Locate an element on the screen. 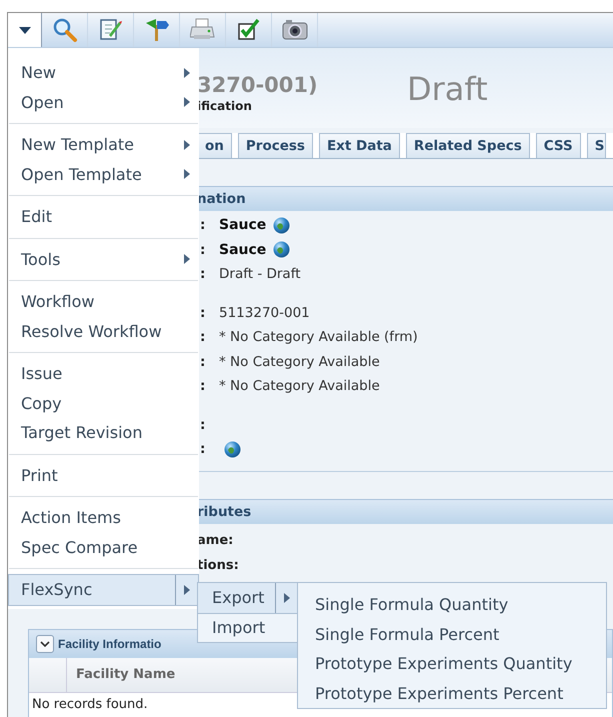 The height and width of the screenshot is (717, 613). chevron-down-icon is located at coordinates (45, 644).